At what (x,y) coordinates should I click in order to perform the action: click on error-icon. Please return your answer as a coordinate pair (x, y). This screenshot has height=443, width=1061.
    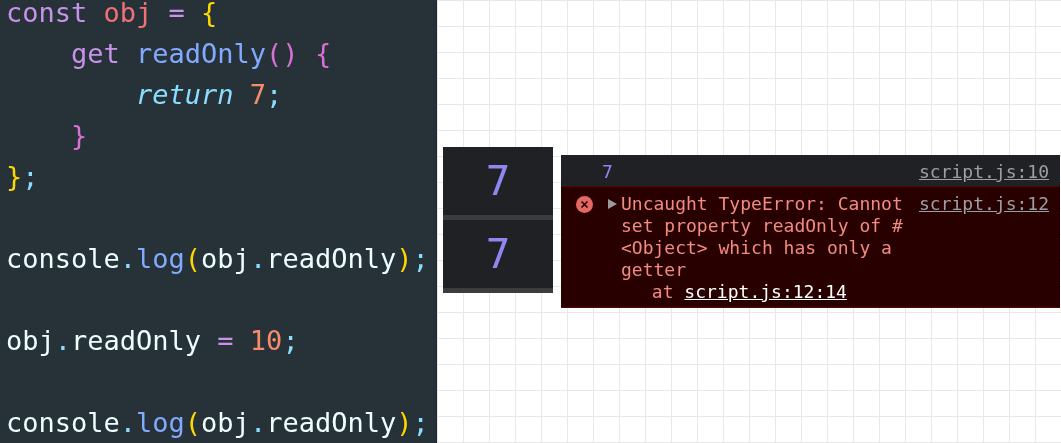
    Looking at the image, I should click on (584, 204).